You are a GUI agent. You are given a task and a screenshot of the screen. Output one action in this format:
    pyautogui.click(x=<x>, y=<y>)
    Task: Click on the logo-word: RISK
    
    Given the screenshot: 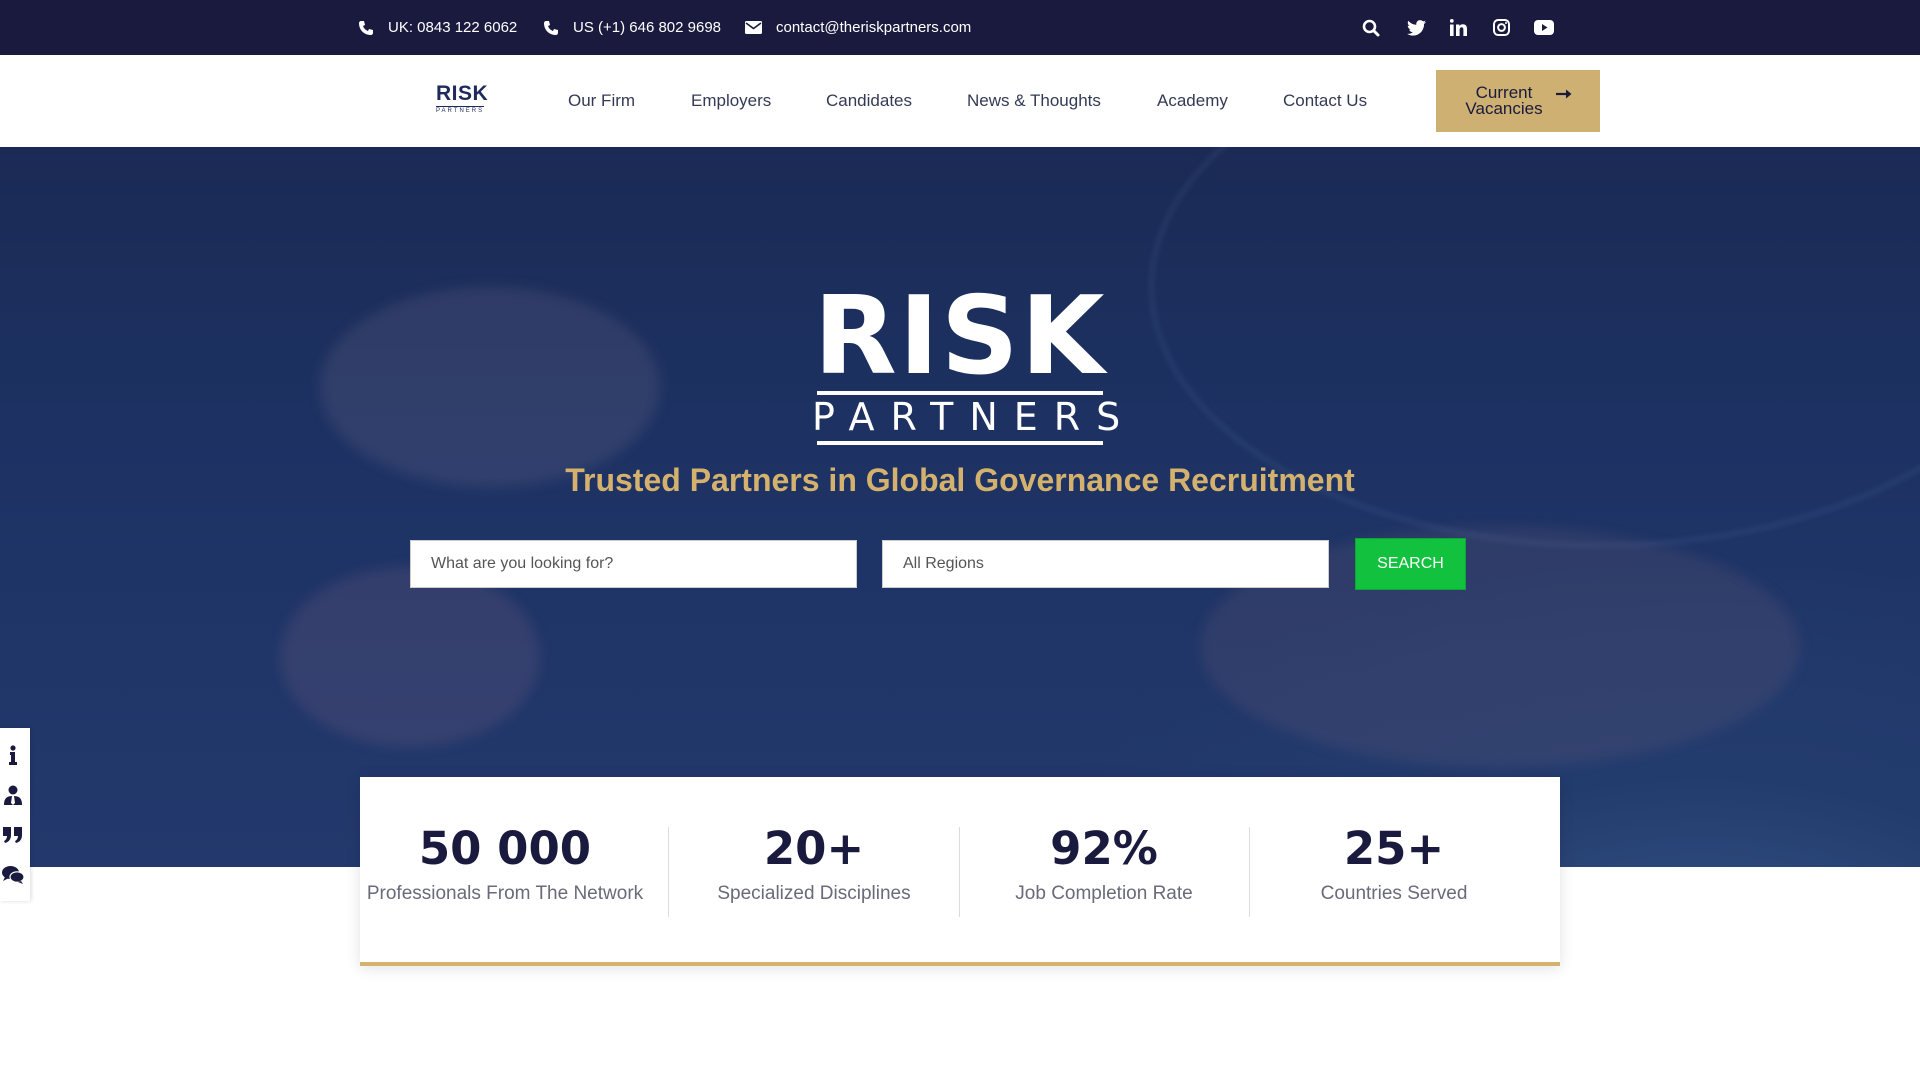 What is the action you would take?
    pyautogui.click(x=462, y=93)
    